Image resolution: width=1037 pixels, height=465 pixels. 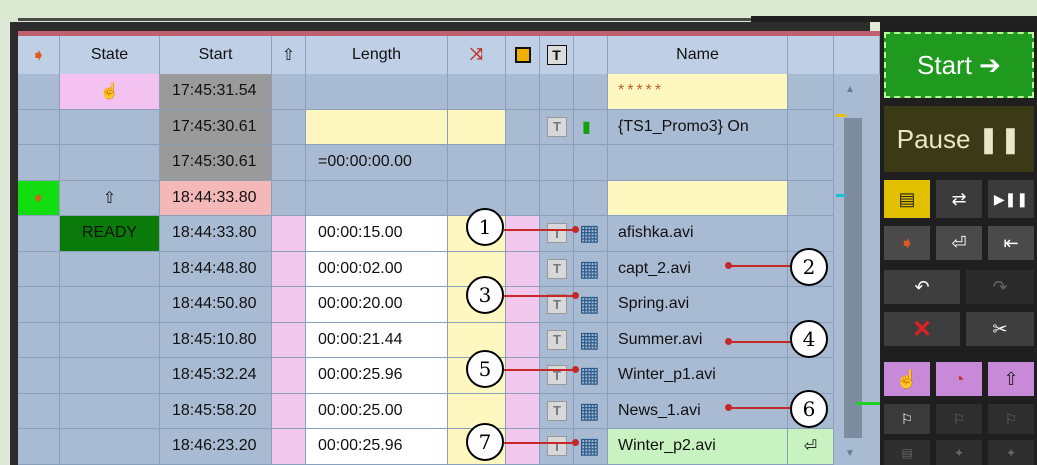 What do you see at coordinates (698, 376) in the screenshot?
I see `cell-name: Winter_p1.avi` at bounding box center [698, 376].